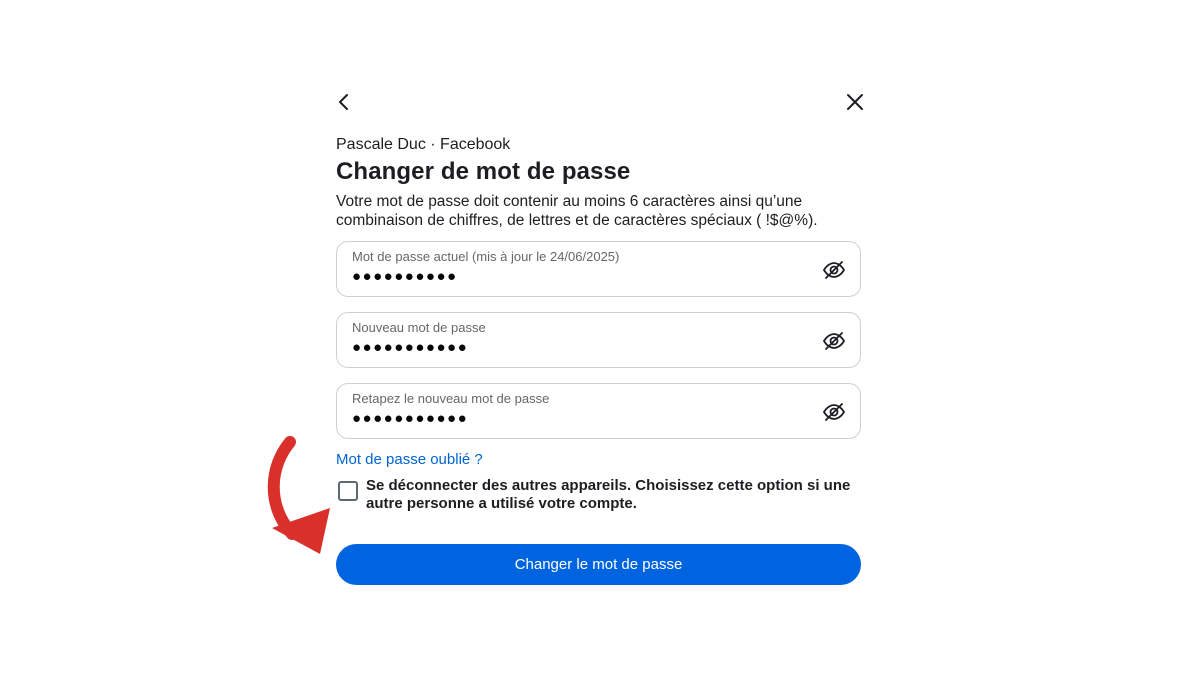 This screenshot has width=1200, height=675. What do you see at coordinates (409, 459) in the screenshot?
I see `forgot-password-link: Mot de passe oublié ?` at bounding box center [409, 459].